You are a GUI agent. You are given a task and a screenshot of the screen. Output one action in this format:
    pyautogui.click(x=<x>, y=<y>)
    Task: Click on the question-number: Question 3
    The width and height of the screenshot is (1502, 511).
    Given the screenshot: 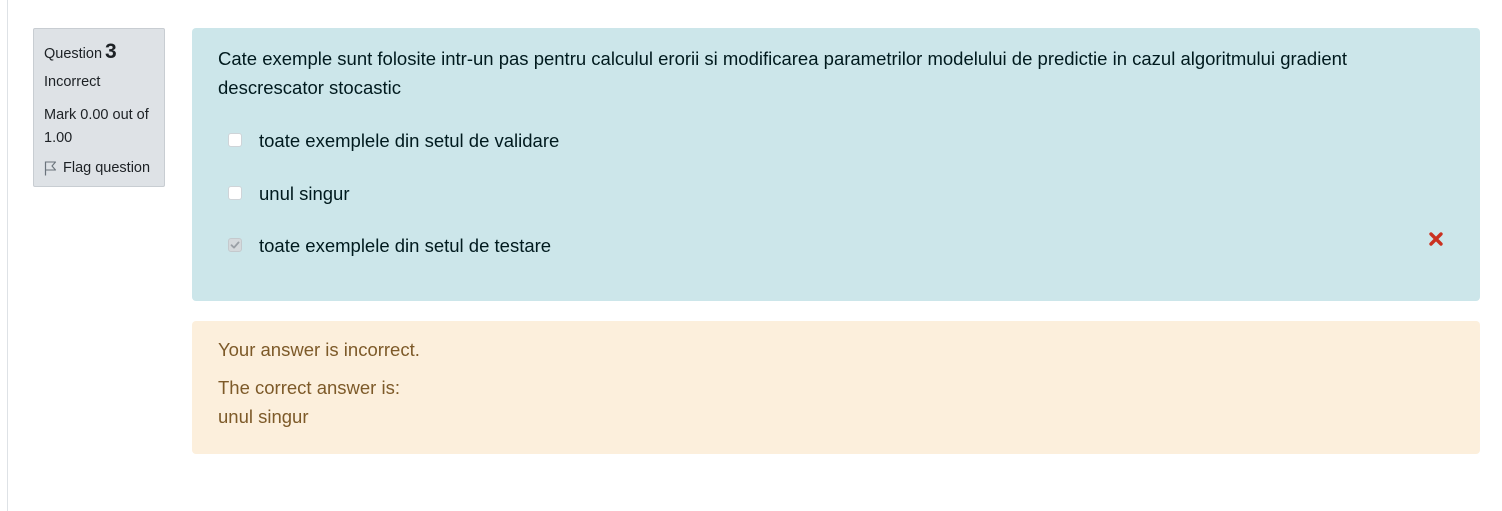 What is the action you would take?
    pyautogui.click(x=99, y=53)
    